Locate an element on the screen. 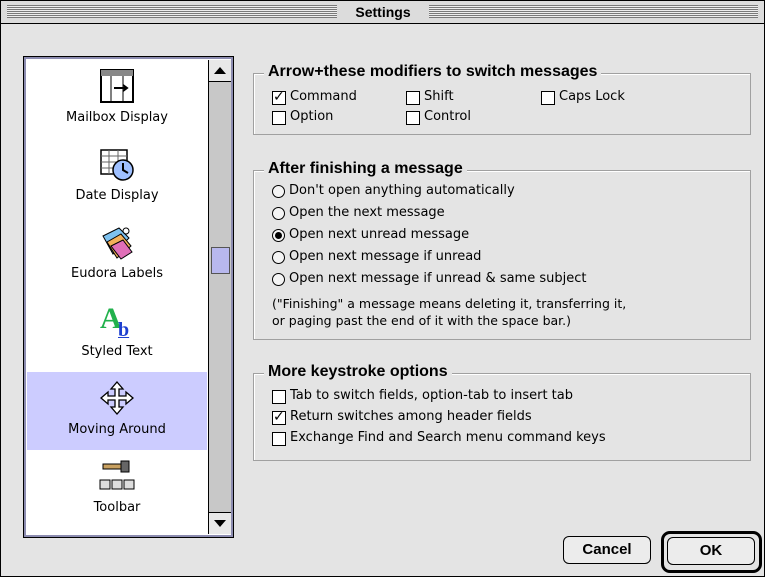  sidebar-item-eudora-labels: Eudora Labels is located at coordinates (117, 255).